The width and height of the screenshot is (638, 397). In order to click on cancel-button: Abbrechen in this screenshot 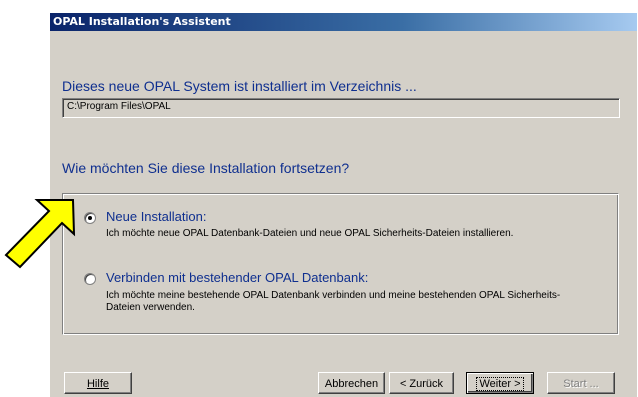, I will do `click(351, 383)`.